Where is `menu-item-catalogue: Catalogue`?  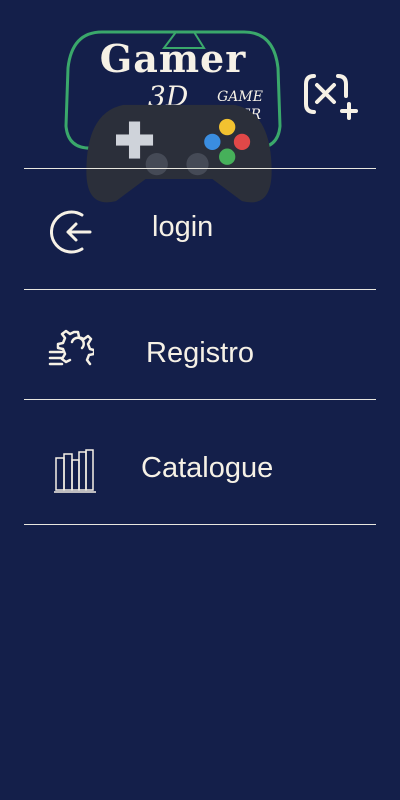 menu-item-catalogue: Catalogue is located at coordinates (200, 462).